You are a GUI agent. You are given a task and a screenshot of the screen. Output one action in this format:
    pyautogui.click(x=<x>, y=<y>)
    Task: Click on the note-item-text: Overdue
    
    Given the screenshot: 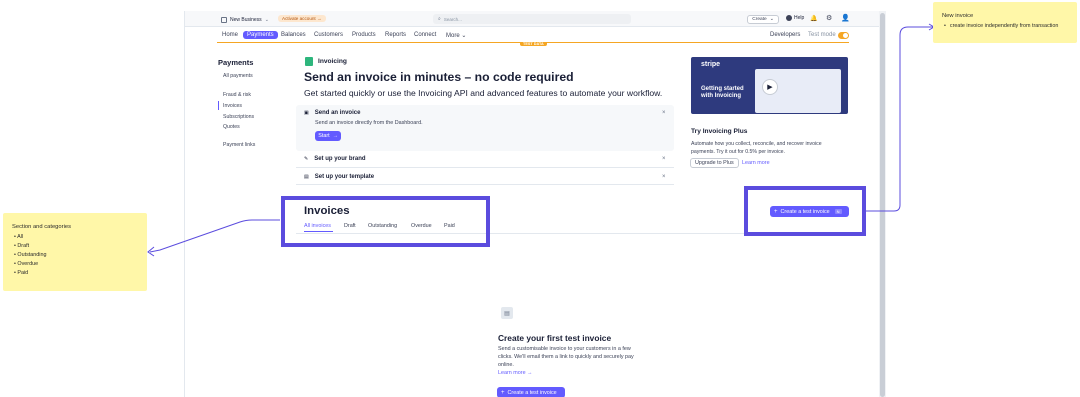 What is the action you would take?
    pyautogui.click(x=28, y=264)
    